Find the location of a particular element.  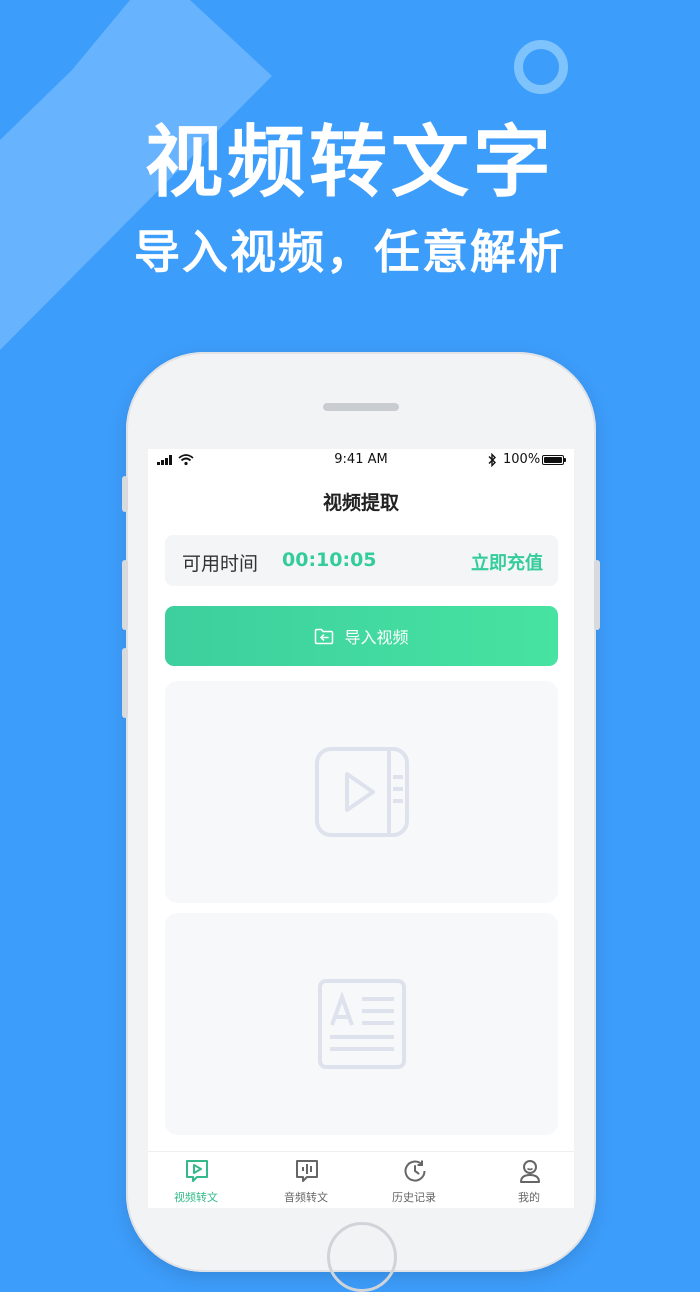

tab-video-to-text: 视频转文 is located at coordinates (197, 1180).